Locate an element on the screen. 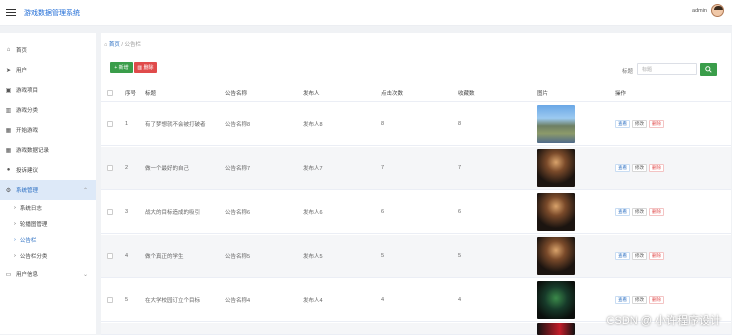 This screenshot has height=335, width=732. clipboard-icon: ▣ is located at coordinates (8, 90).